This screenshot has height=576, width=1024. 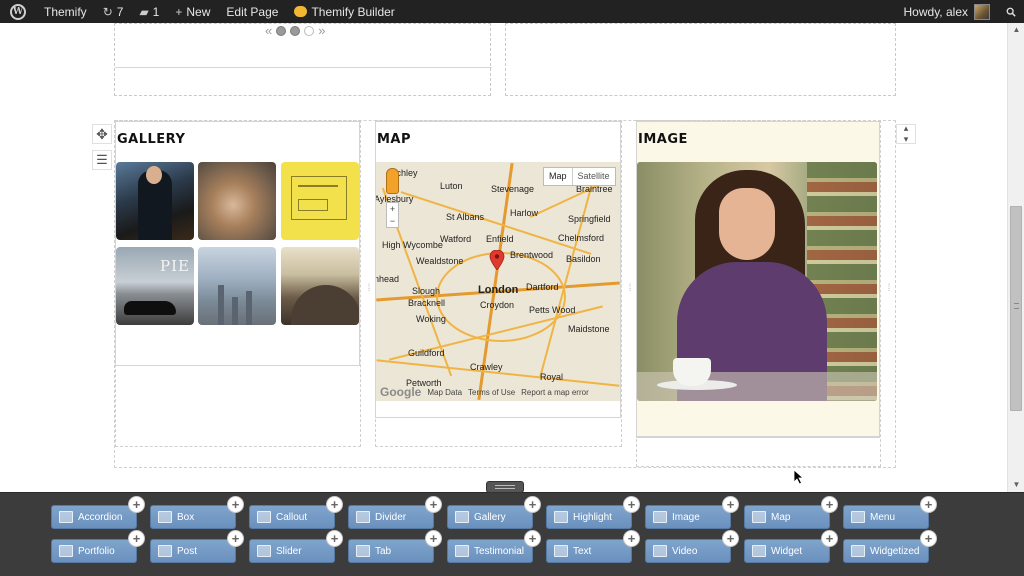 What do you see at coordinates (791, 512) in the screenshot?
I see `module-map-button: Map +` at bounding box center [791, 512].